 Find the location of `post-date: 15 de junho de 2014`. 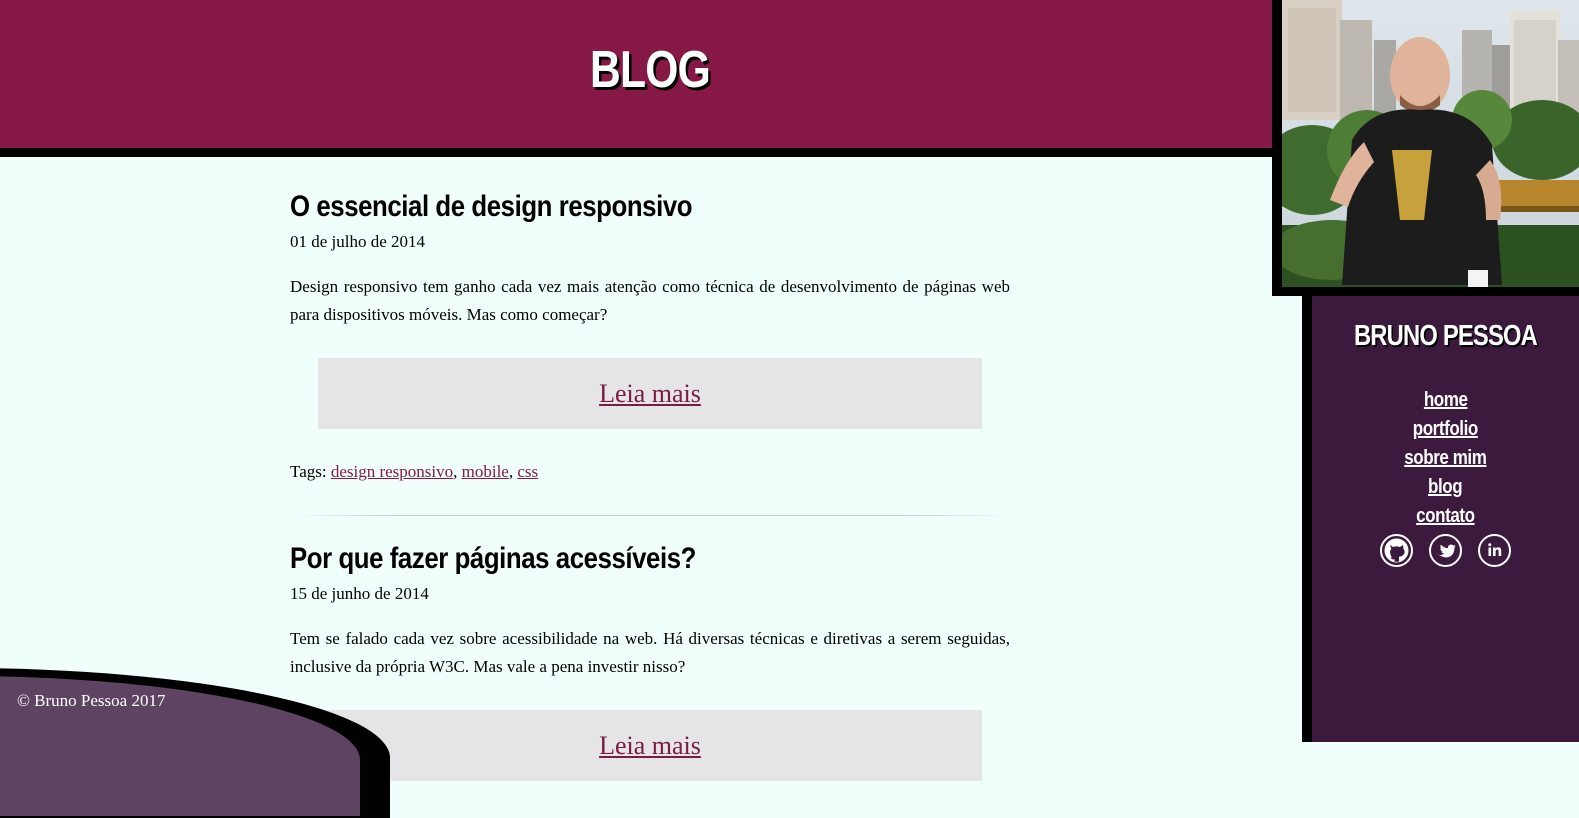

post-date: 15 de junho de 2014 is located at coordinates (359, 593).